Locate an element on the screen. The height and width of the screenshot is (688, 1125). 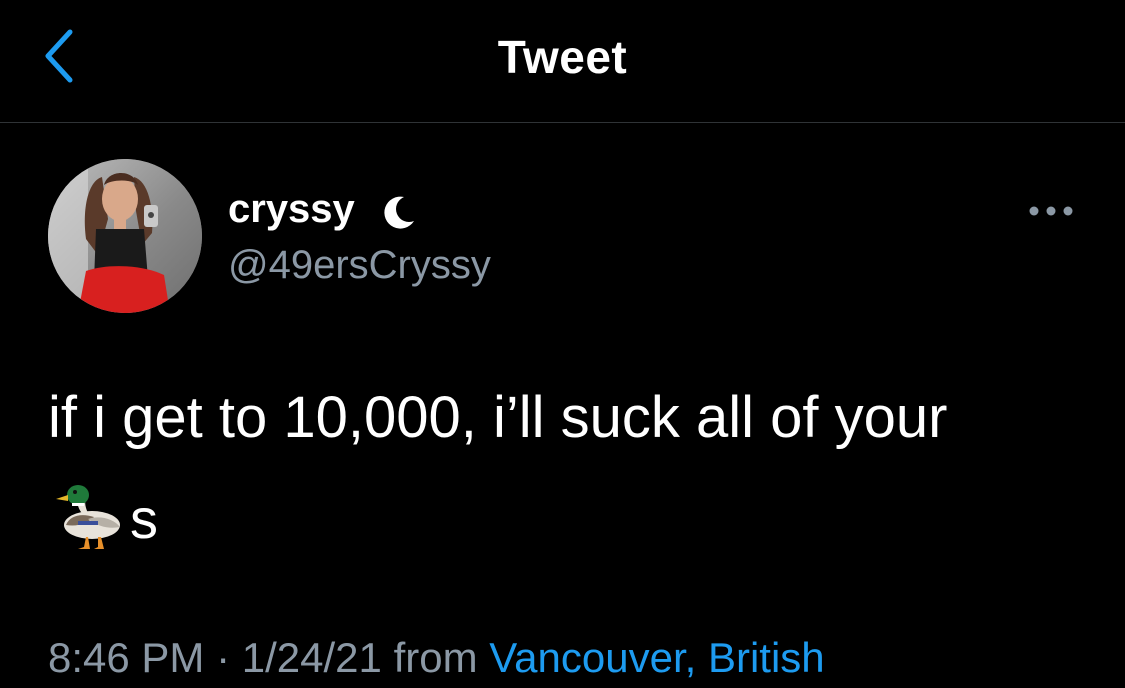
profile-photo is located at coordinates (125, 236).